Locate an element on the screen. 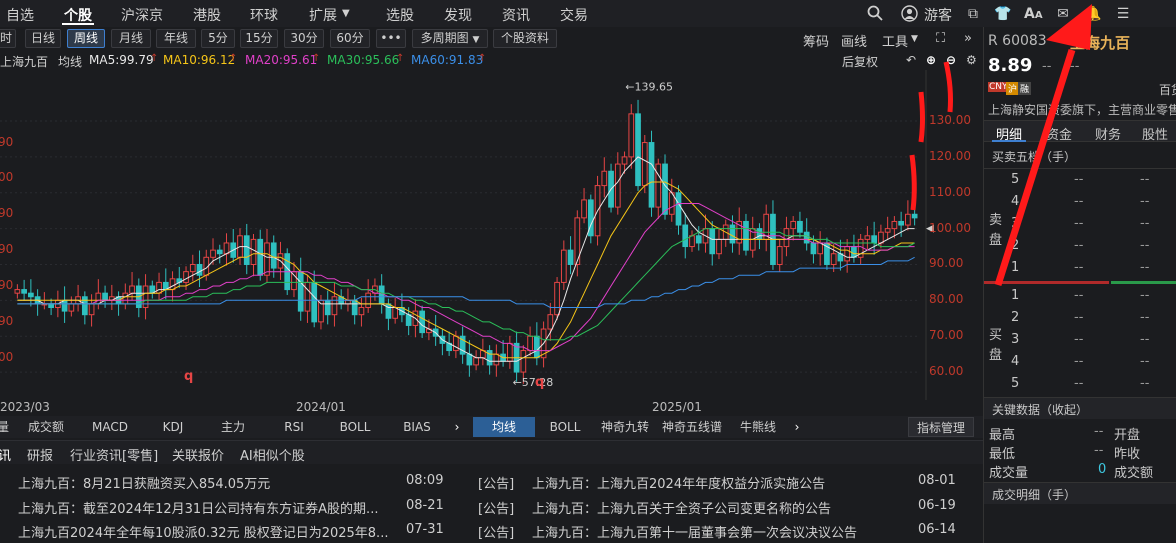 This screenshot has height=543, width=1176. left-axis: 90 00 90 90 90 90 00 is located at coordinates (7, 235).